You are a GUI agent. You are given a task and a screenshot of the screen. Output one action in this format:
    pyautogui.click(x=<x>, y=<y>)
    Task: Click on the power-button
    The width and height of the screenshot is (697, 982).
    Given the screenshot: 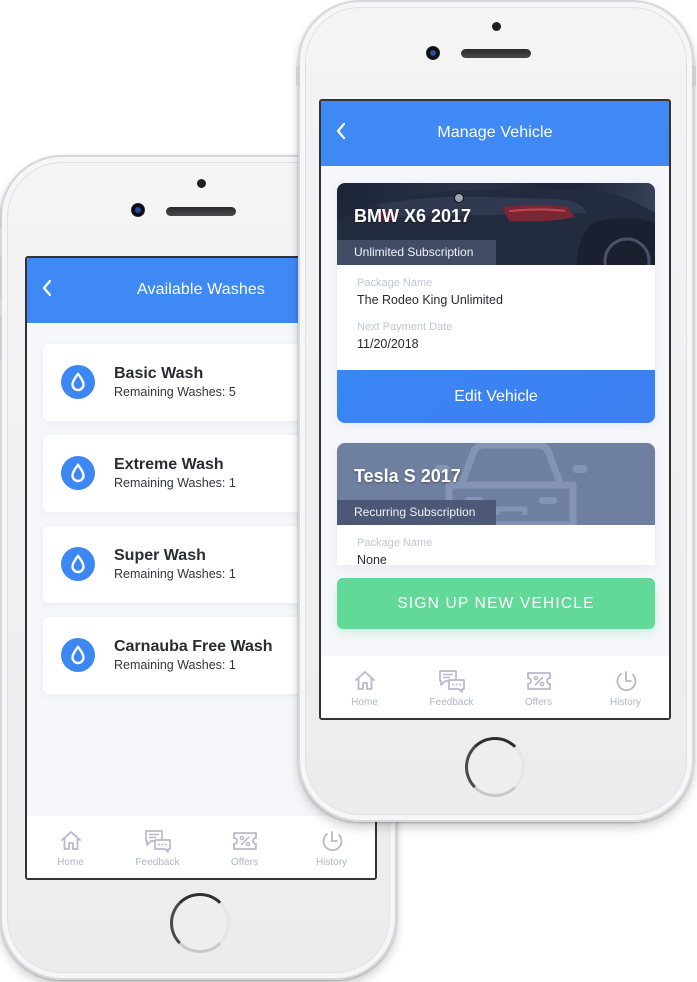 What is the action you would take?
    pyautogui.click(x=694, y=76)
    